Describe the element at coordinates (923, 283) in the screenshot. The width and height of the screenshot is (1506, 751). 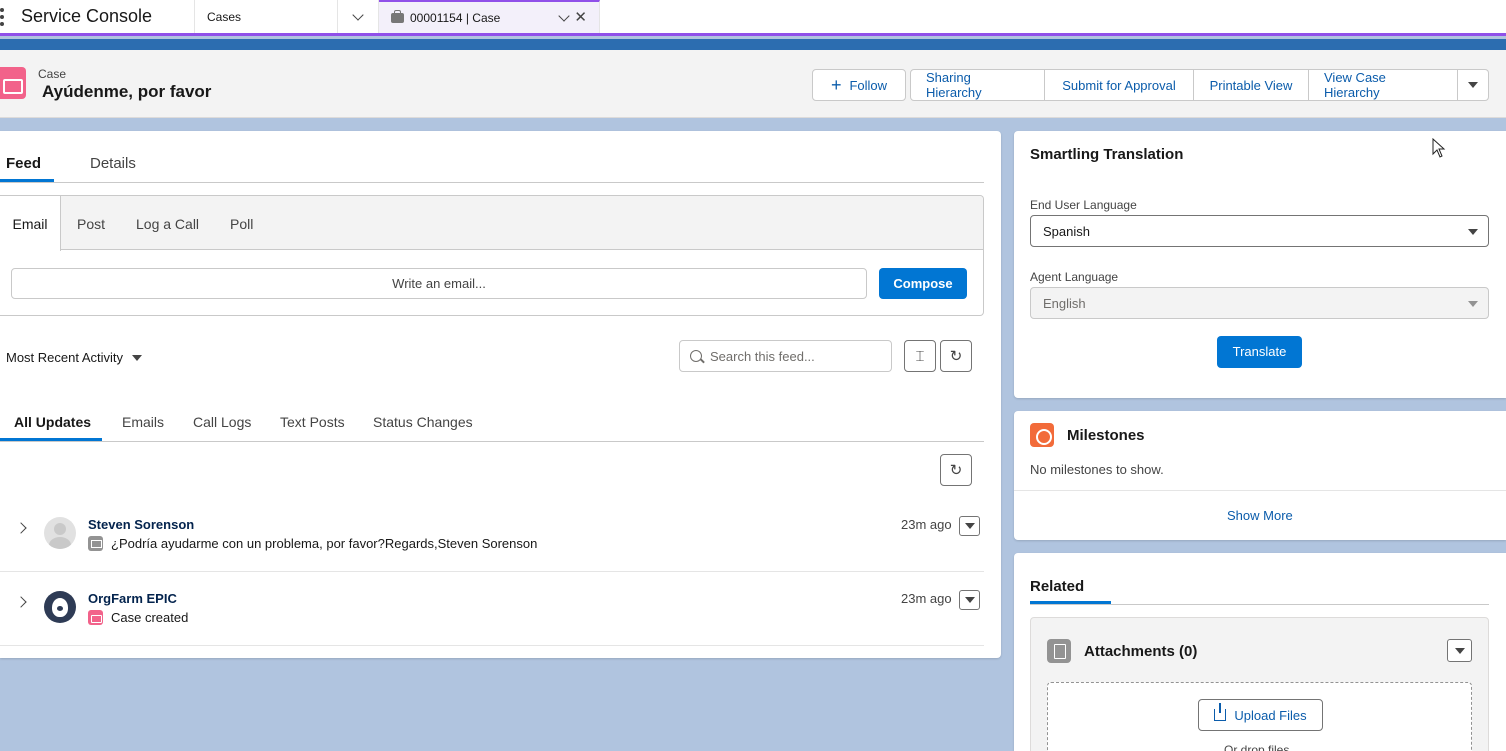
I see `compose-button: Compose` at that location.